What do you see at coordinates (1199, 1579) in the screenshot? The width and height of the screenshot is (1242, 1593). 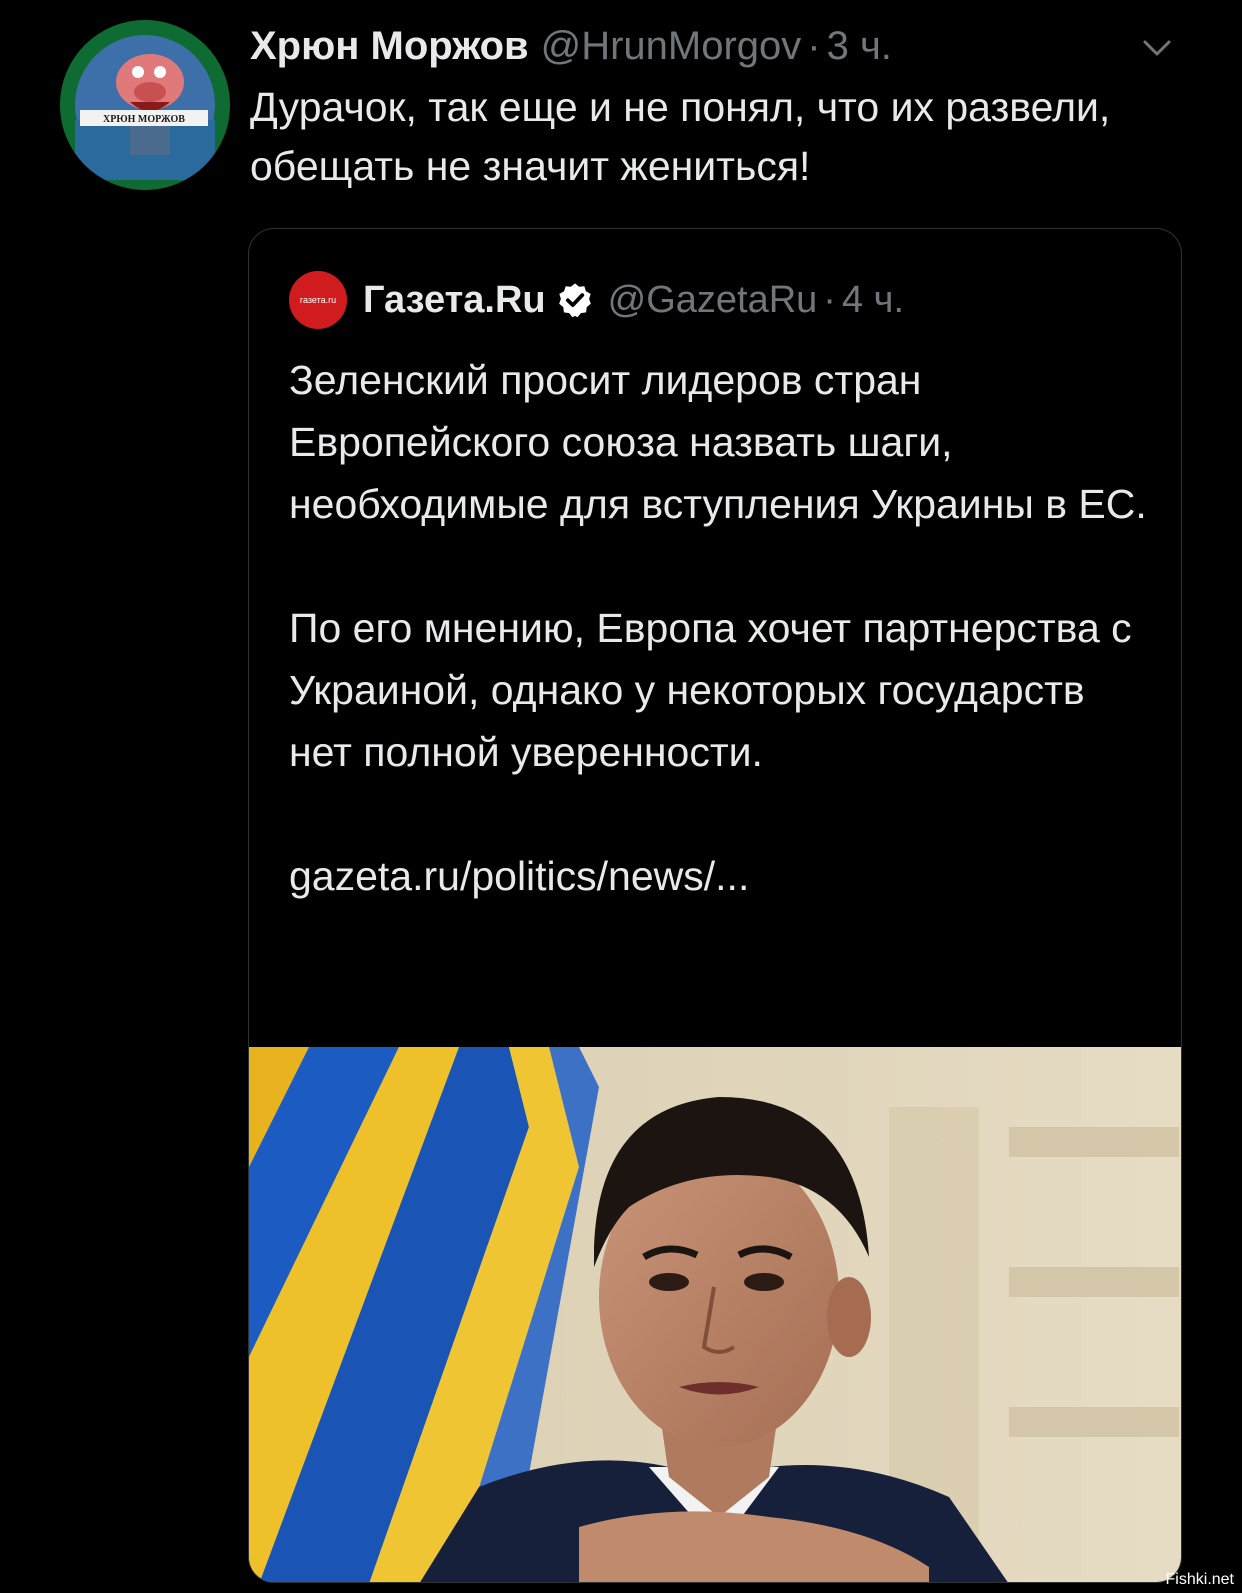 I see `watermark: Fishki.net` at bounding box center [1199, 1579].